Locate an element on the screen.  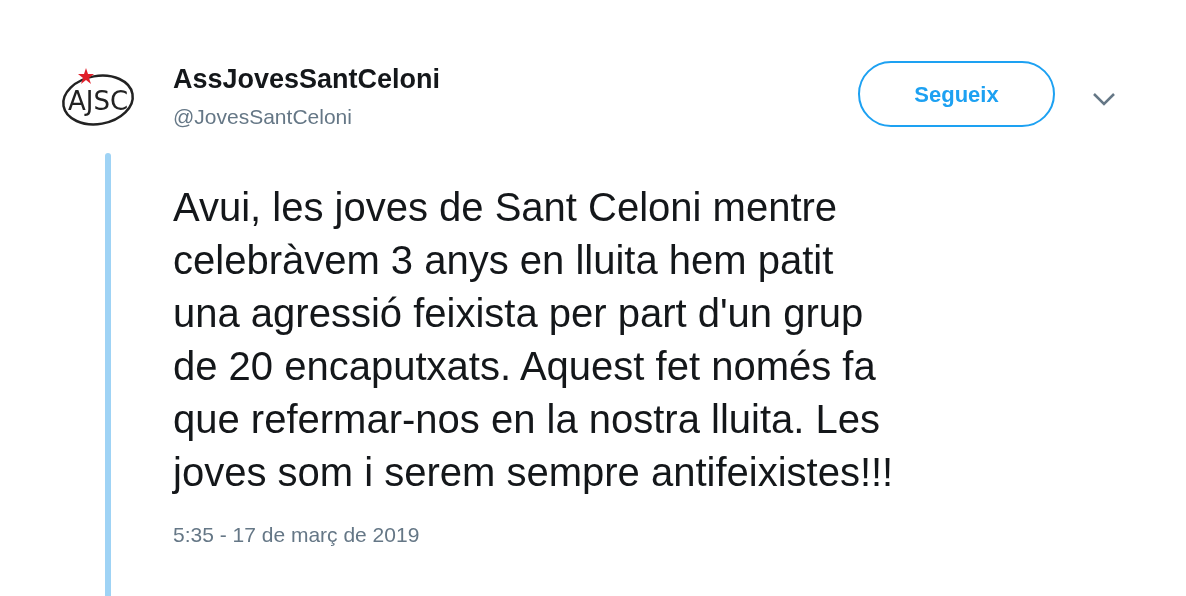
author-name: AssJovesSantCeloni is located at coordinates (307, 79).